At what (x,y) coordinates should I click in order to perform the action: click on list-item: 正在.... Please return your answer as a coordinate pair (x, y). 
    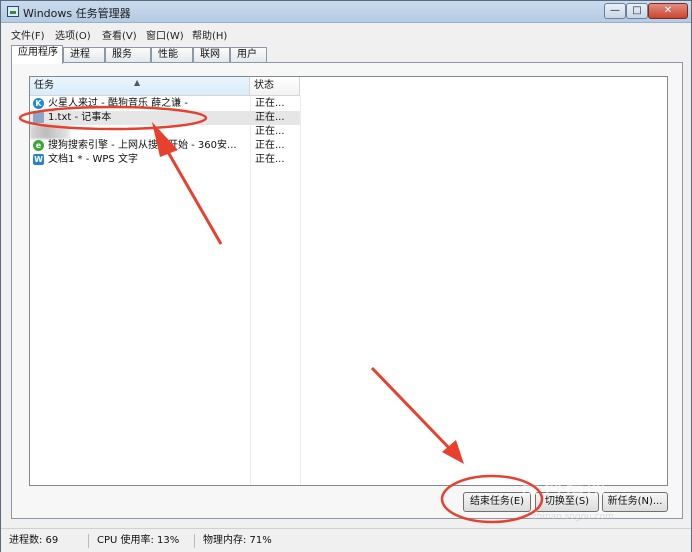
    Looking at the image, I should click on (165, 132).